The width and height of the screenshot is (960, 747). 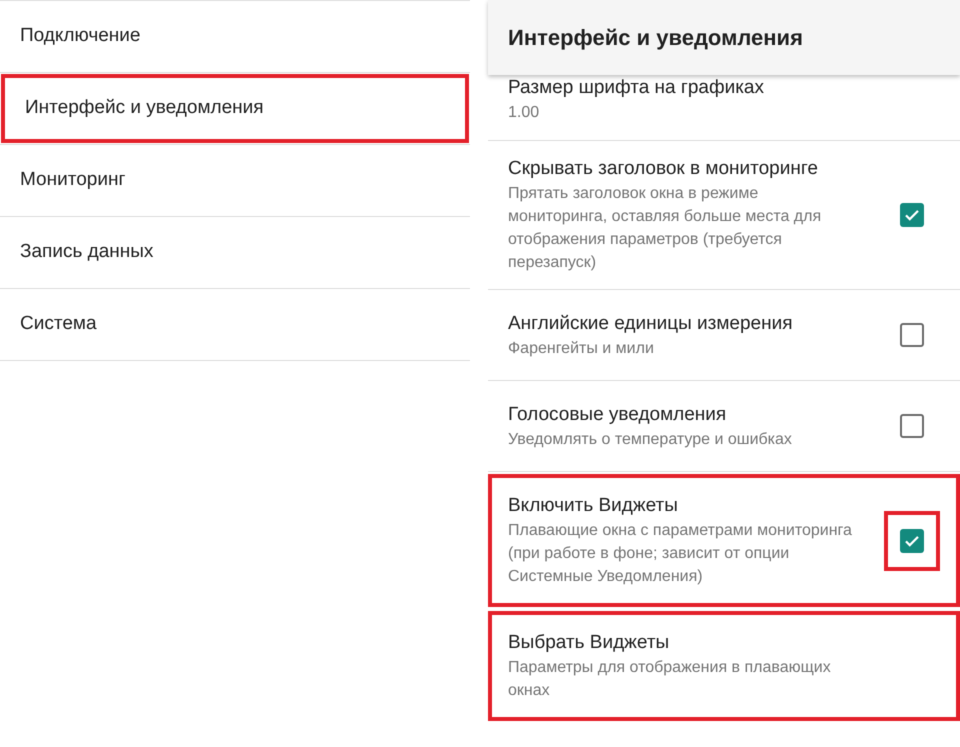 I want to click on settings-item: Голосовые уведомления Уведомлять о температуре и ошибках, so click(x=724, y=426).